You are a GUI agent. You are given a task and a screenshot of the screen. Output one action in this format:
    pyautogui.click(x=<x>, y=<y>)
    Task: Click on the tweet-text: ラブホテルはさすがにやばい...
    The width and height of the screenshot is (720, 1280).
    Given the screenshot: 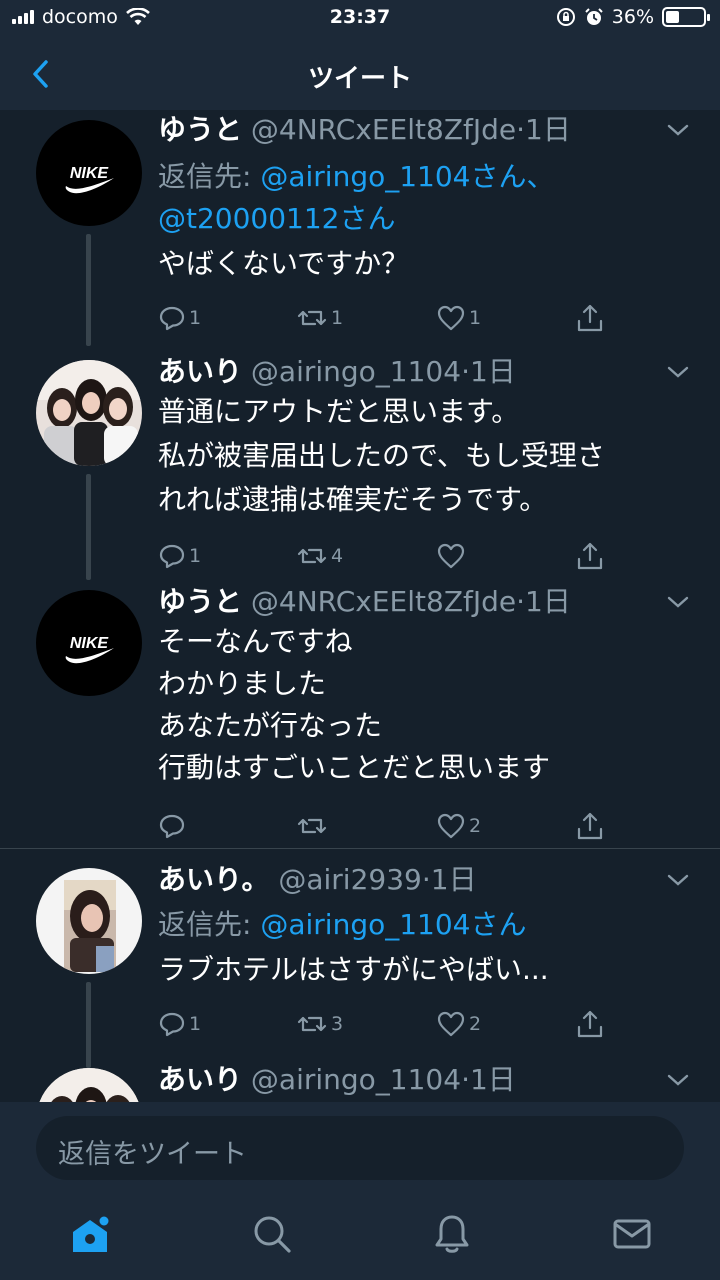 What is the action you would take?
    pyautogui.click(x=353, y=969)
    